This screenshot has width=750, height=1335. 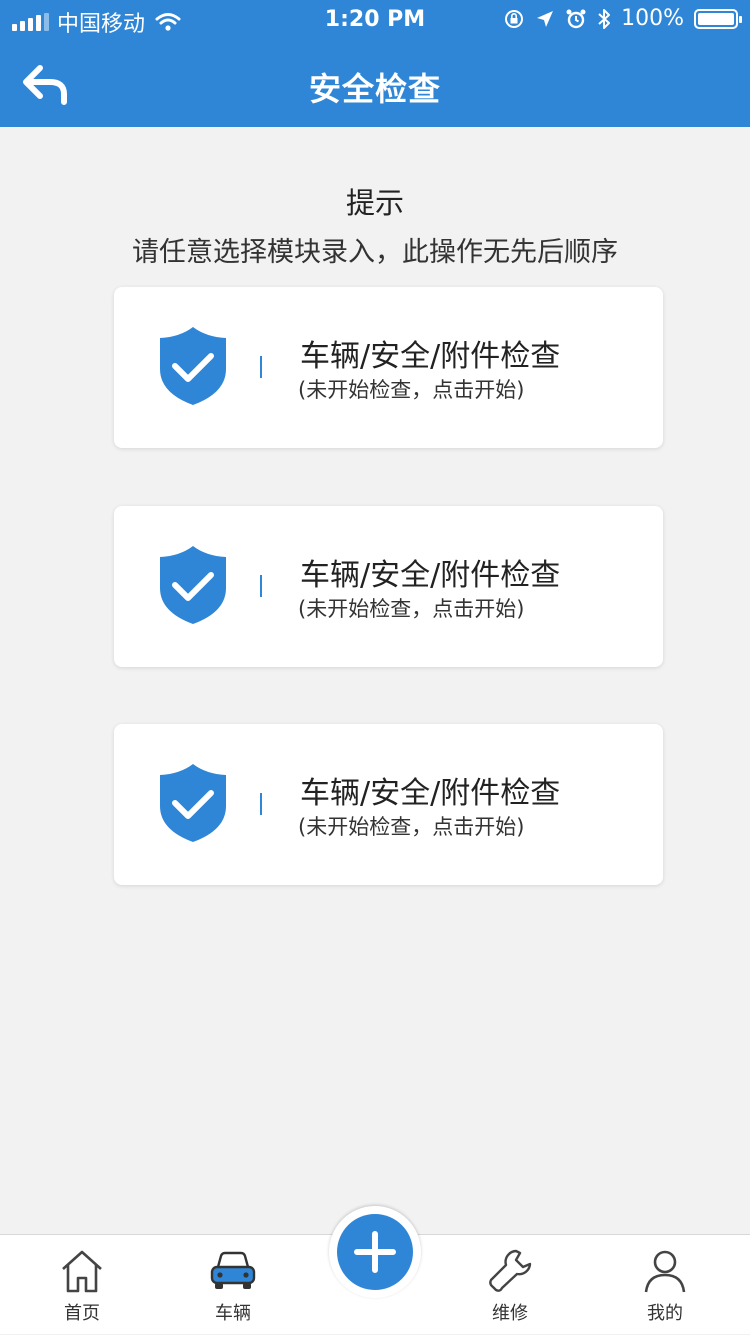 What do you see at coordinates (545, 18) in the screenshot?
I see `location-icon` at bounding box center [545, 18].